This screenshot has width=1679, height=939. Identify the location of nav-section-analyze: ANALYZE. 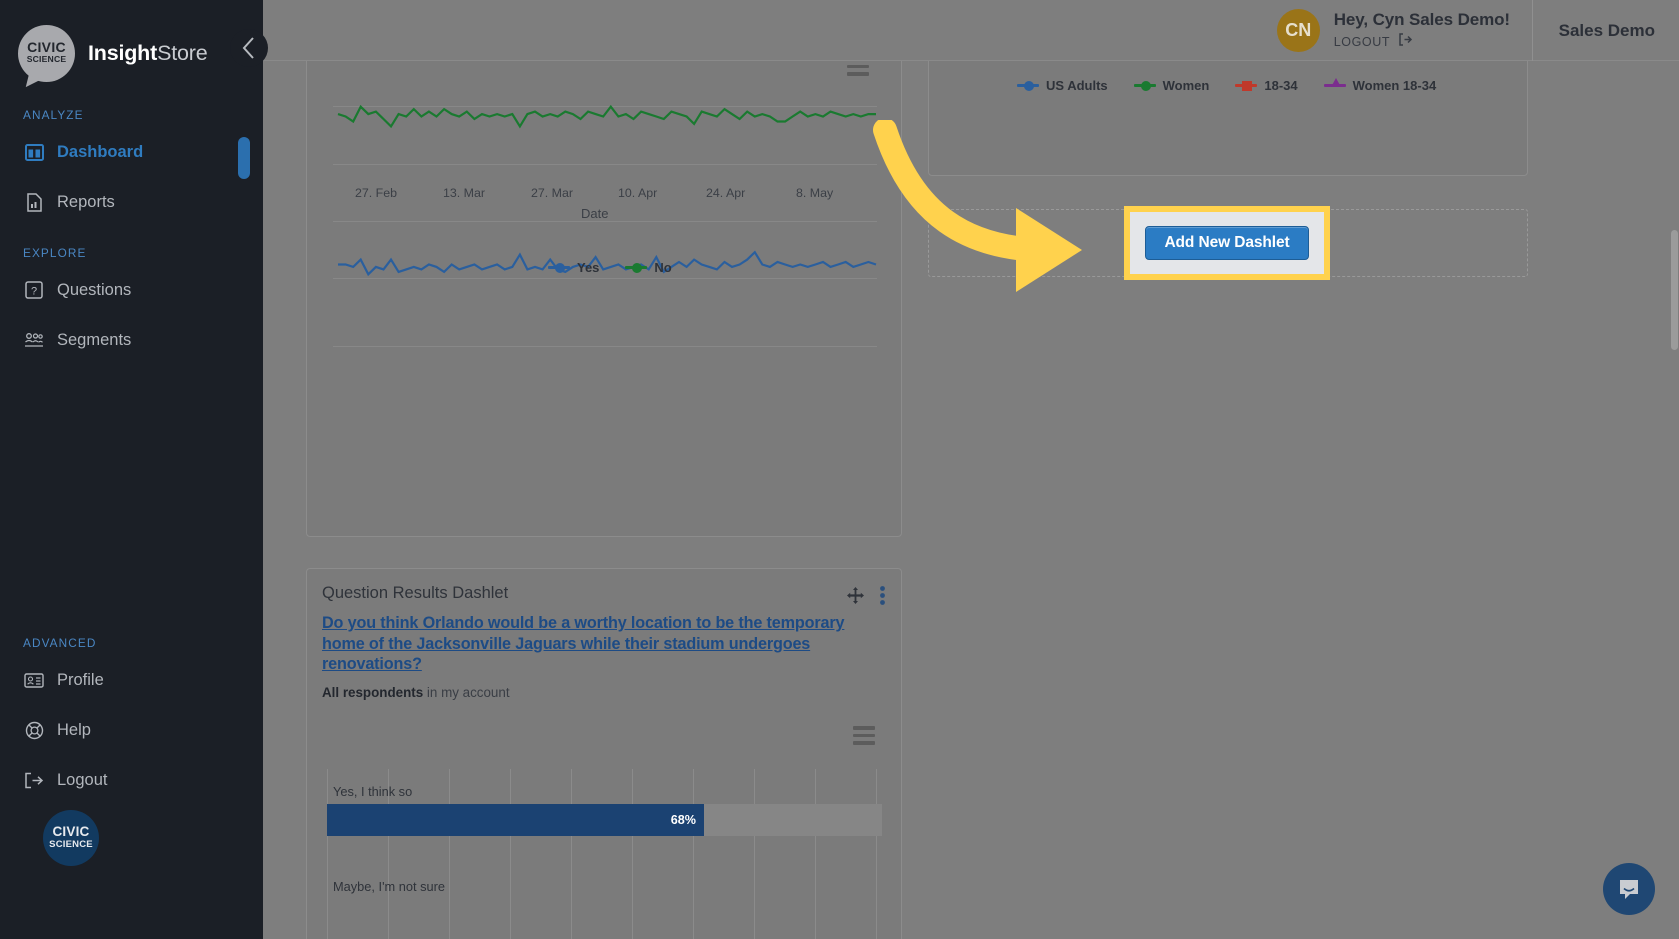
(53, 115).